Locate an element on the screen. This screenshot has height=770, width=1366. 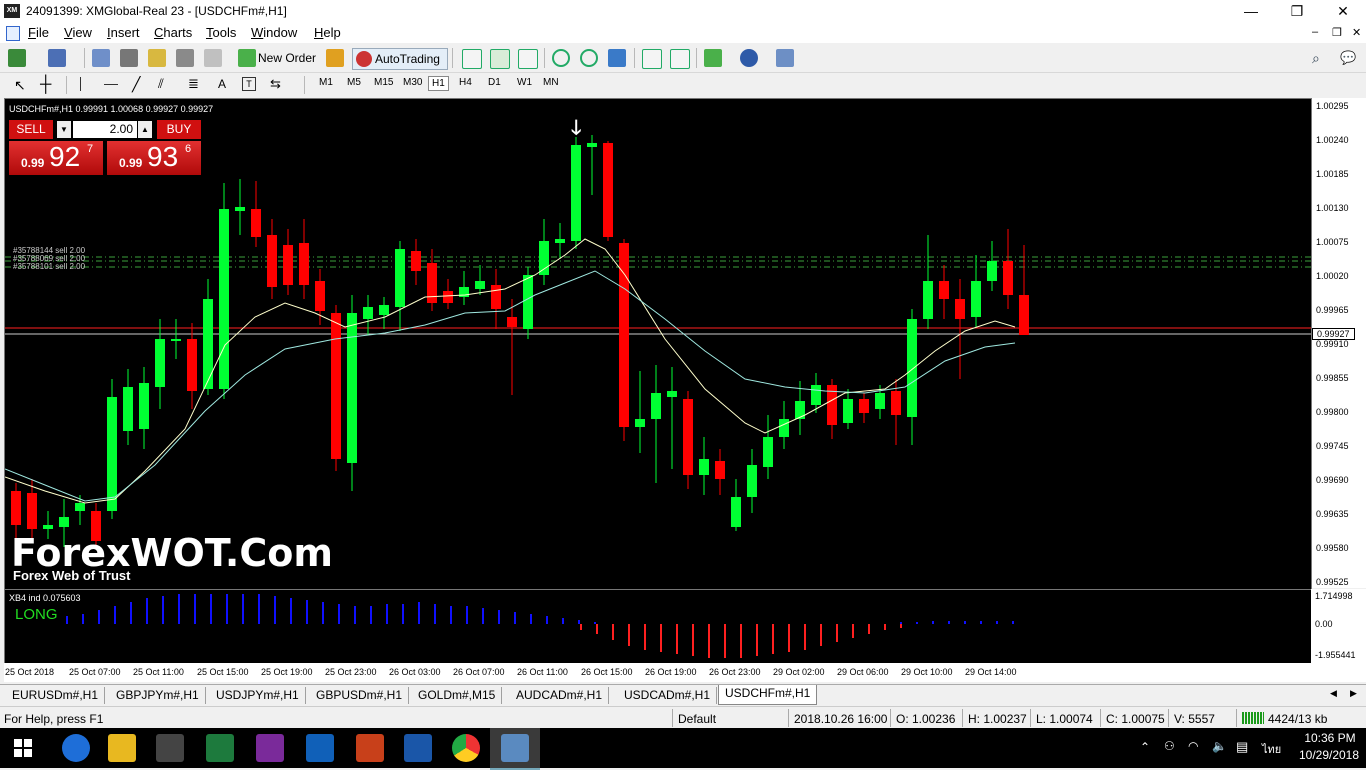
navigator-icon is located at coordinates (157, 58).